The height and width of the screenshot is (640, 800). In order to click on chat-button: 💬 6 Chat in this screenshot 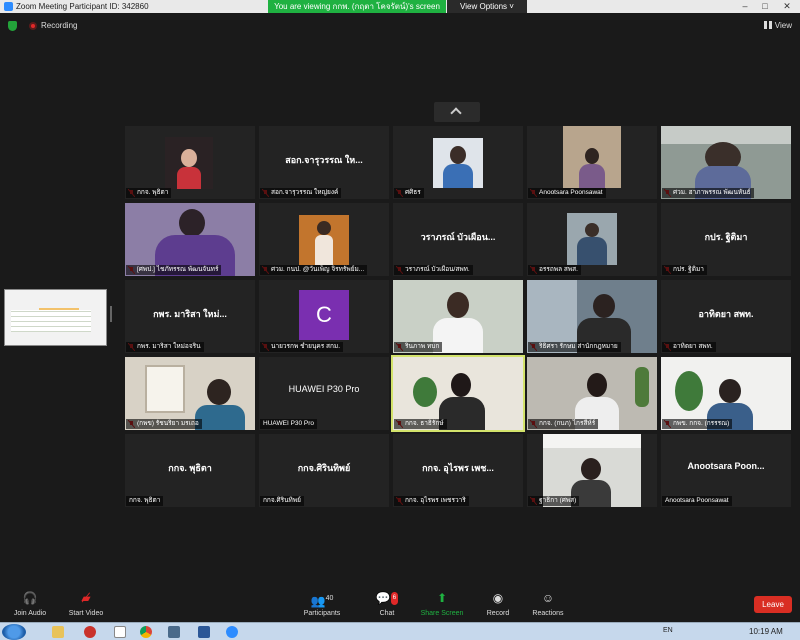, I will do `click(387, 604)`.